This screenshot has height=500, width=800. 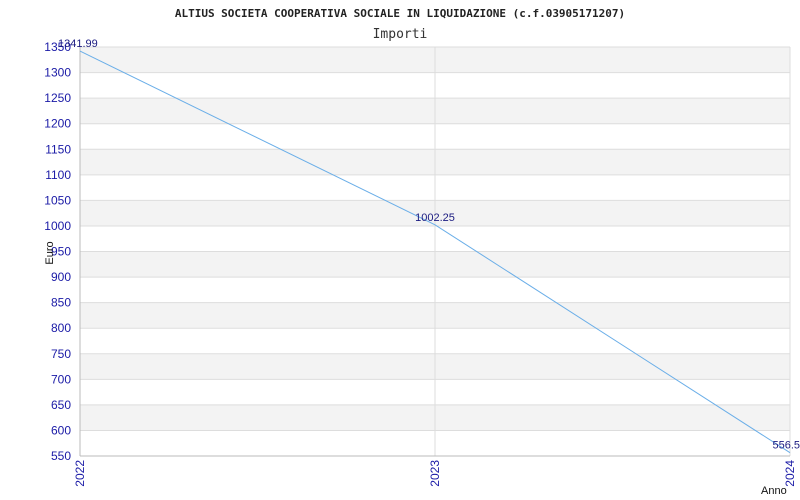 I want to click on y-tick-label: 1150, so click(x=58, y=149).